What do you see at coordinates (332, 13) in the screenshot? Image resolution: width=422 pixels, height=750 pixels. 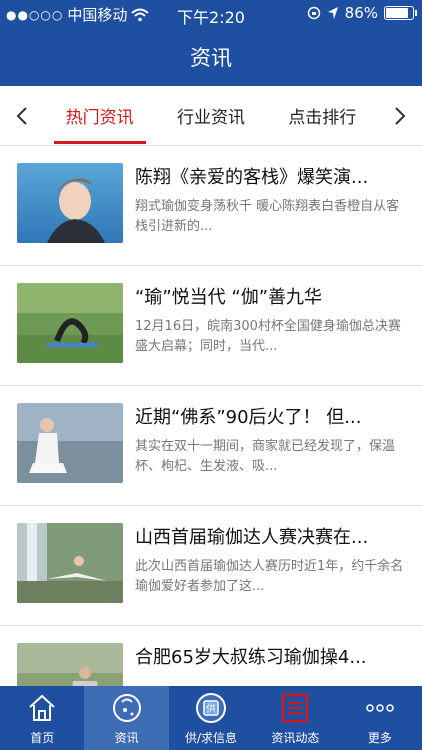 I see `location-icon` at bounding box center [332, 13].